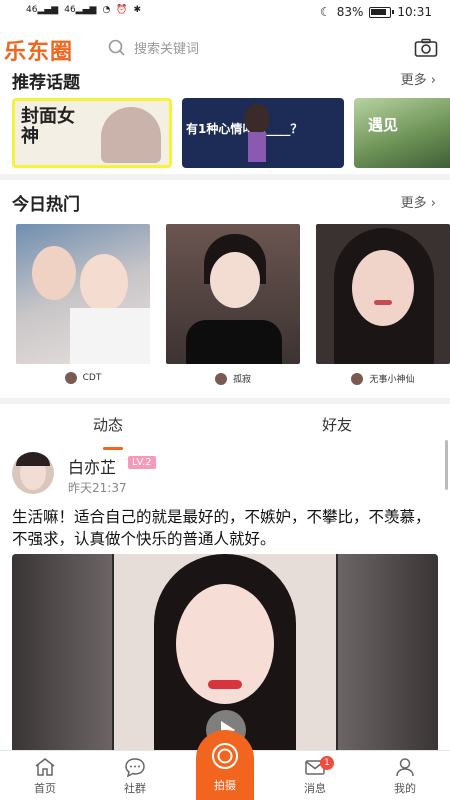  What do you see at coordinates (92, 378) in the screenshot?
I see `hot-username: CDT` at bounding box center [92, 378].